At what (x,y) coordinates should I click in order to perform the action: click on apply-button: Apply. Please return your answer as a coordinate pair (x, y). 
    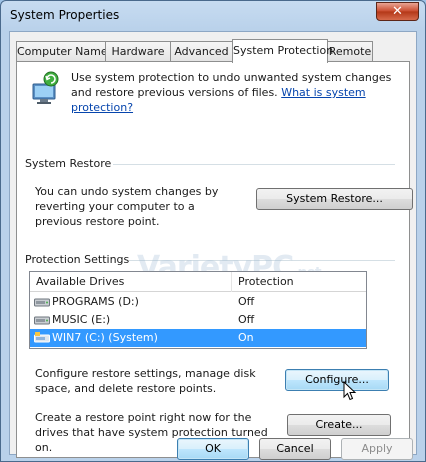
    Looking at the image, I should click on (377, 449).